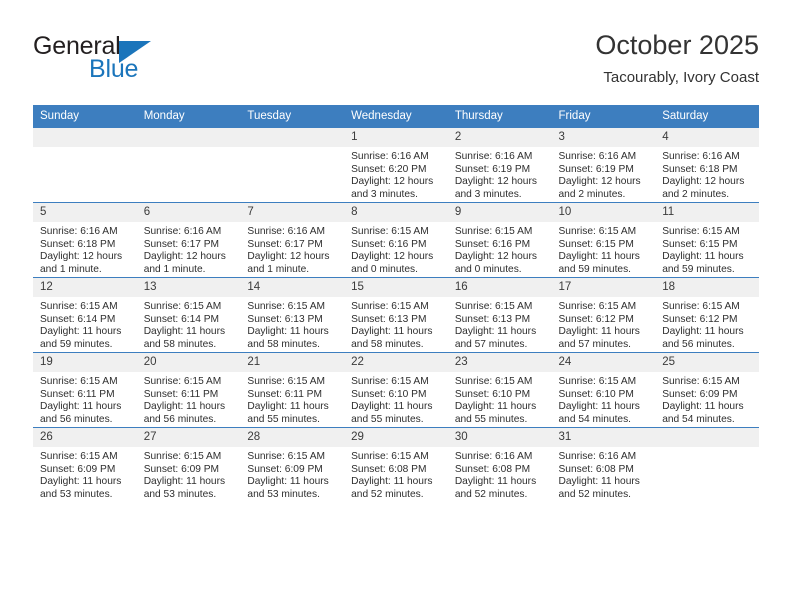 This screenshot has width=792, height=612. I want to click on brand-logo: General Blue, so click(143, 63).